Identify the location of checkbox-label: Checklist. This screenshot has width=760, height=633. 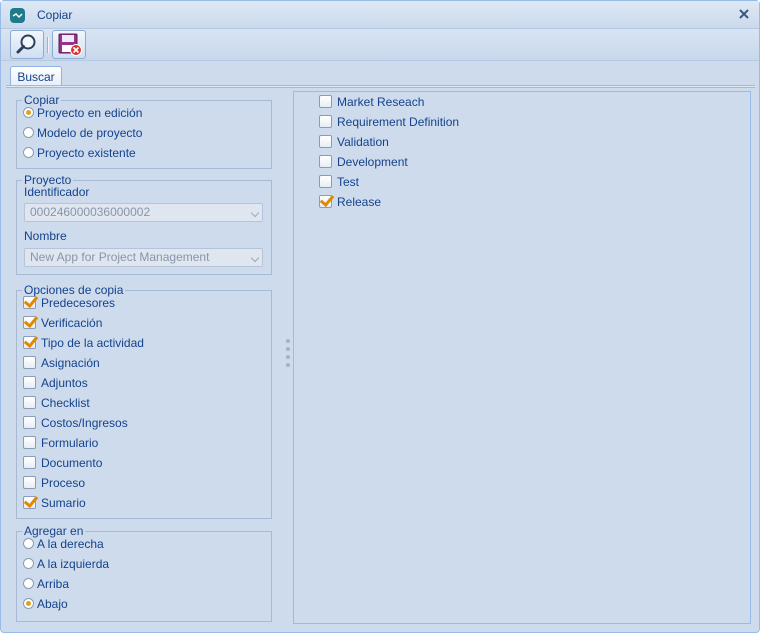
(65, 403).